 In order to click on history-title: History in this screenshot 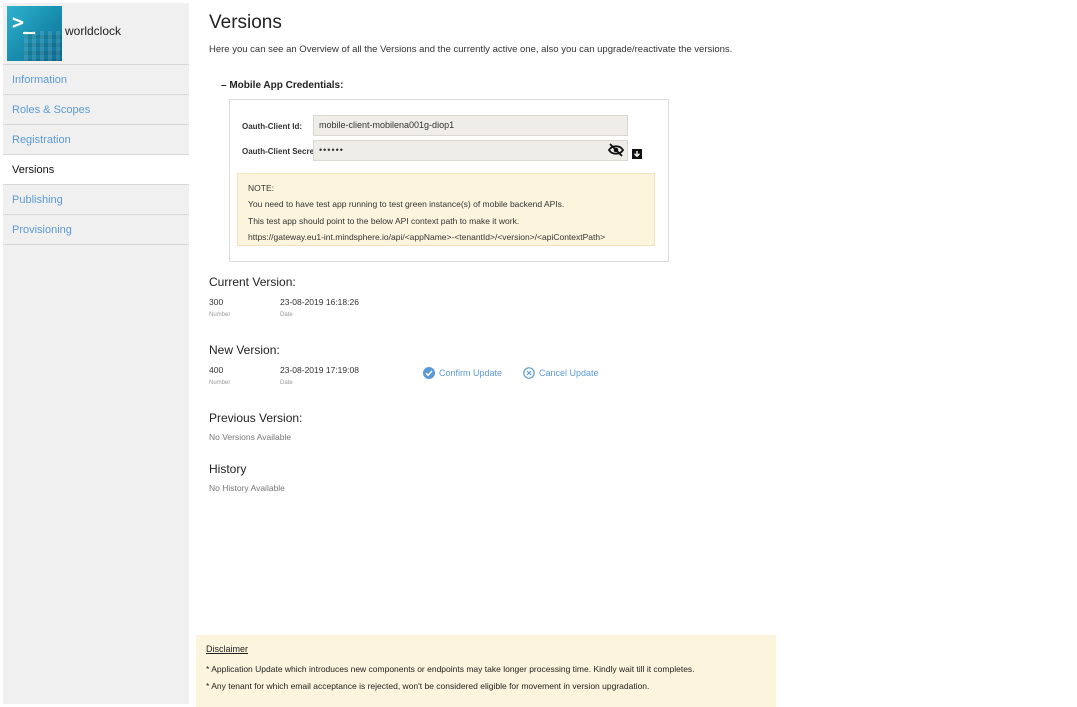, I will do `click(228, 469)`.